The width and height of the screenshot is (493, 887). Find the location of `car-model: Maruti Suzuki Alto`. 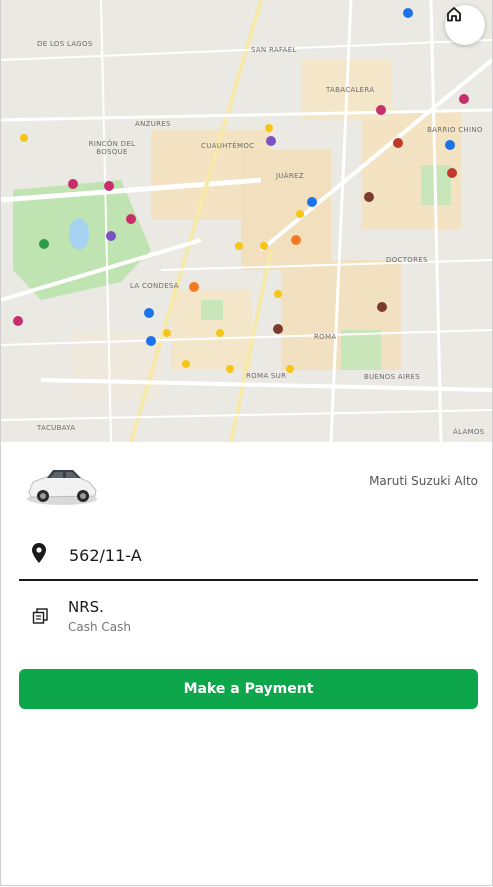

car-model: Maruti Suzuki Alto is located at coordinates (423, 481).